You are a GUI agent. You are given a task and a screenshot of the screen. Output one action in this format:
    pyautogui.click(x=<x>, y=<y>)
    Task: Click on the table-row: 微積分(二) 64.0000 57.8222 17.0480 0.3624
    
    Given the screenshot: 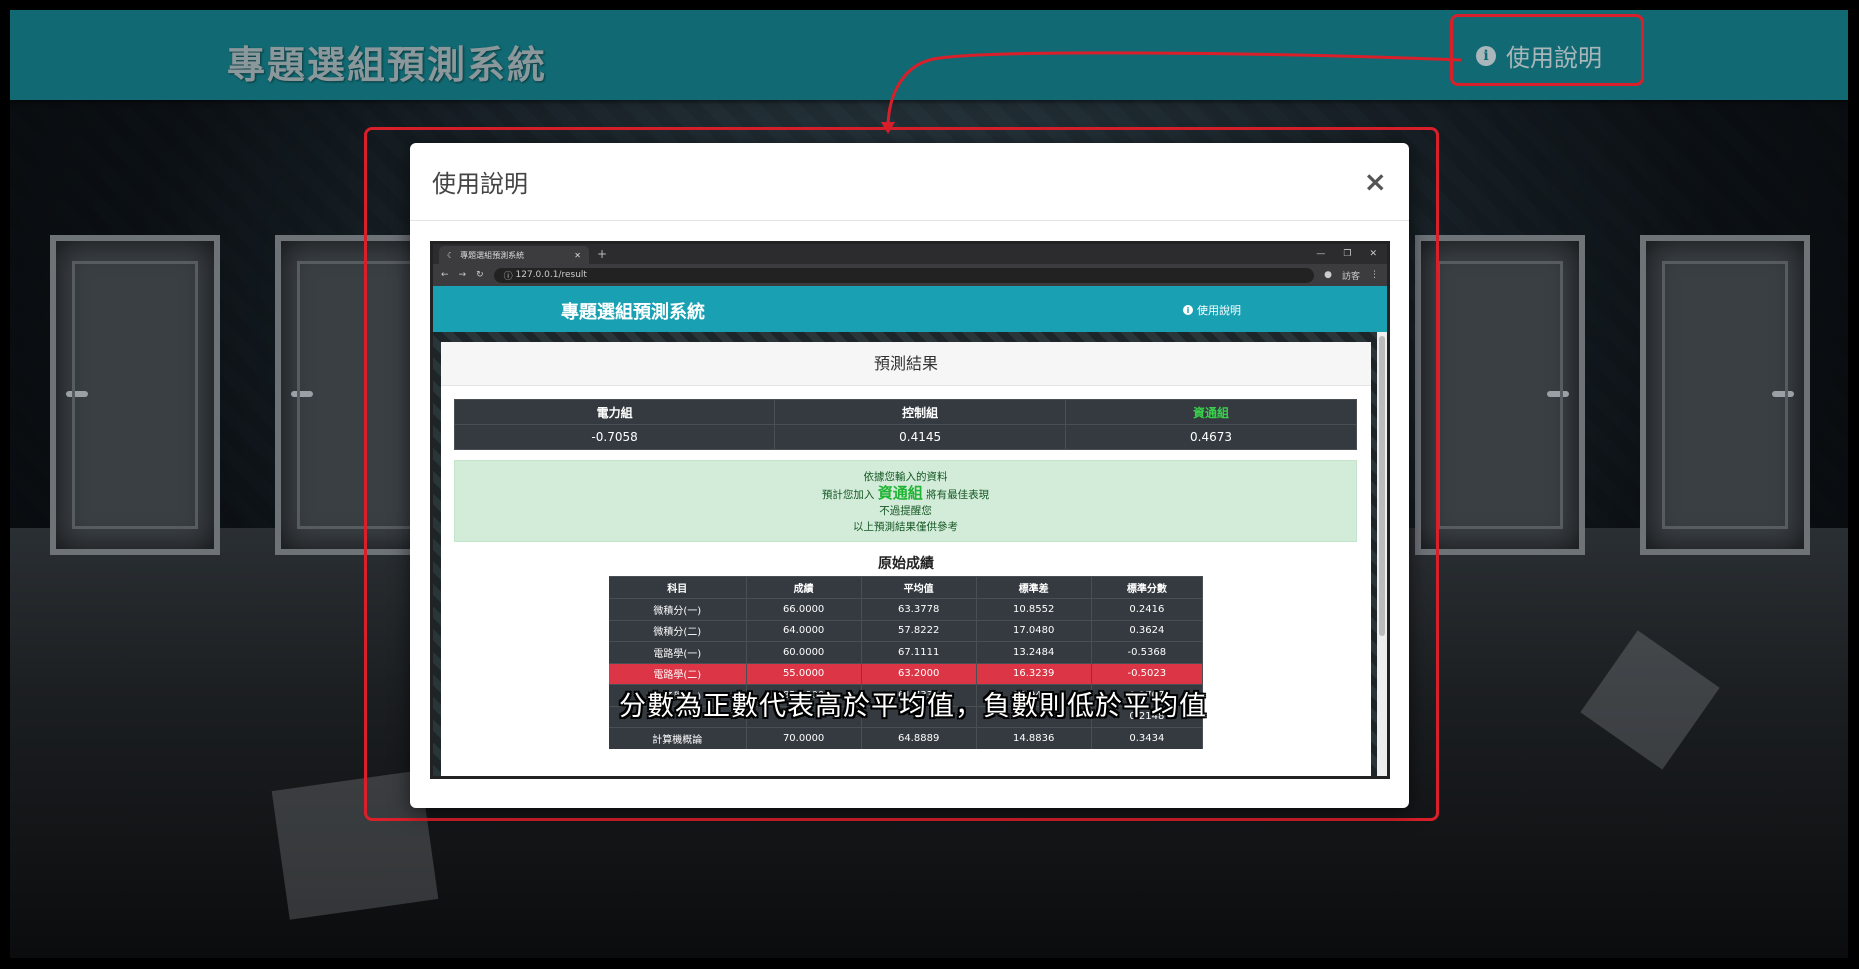 What is the action you would take?
    pyautogui.click(x=906, y=630)
    